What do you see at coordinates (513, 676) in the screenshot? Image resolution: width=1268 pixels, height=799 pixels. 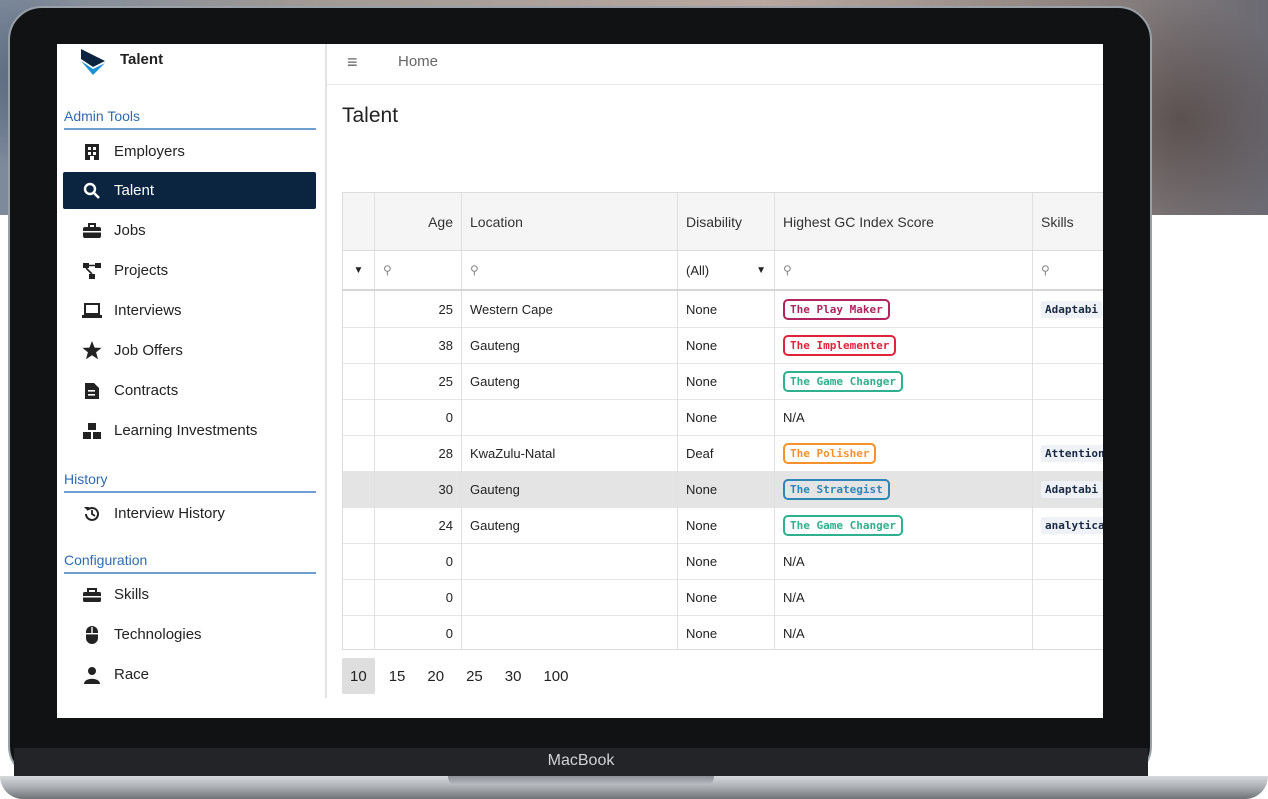 I see `page-size-option: 30` at bounding box center [513, 676].